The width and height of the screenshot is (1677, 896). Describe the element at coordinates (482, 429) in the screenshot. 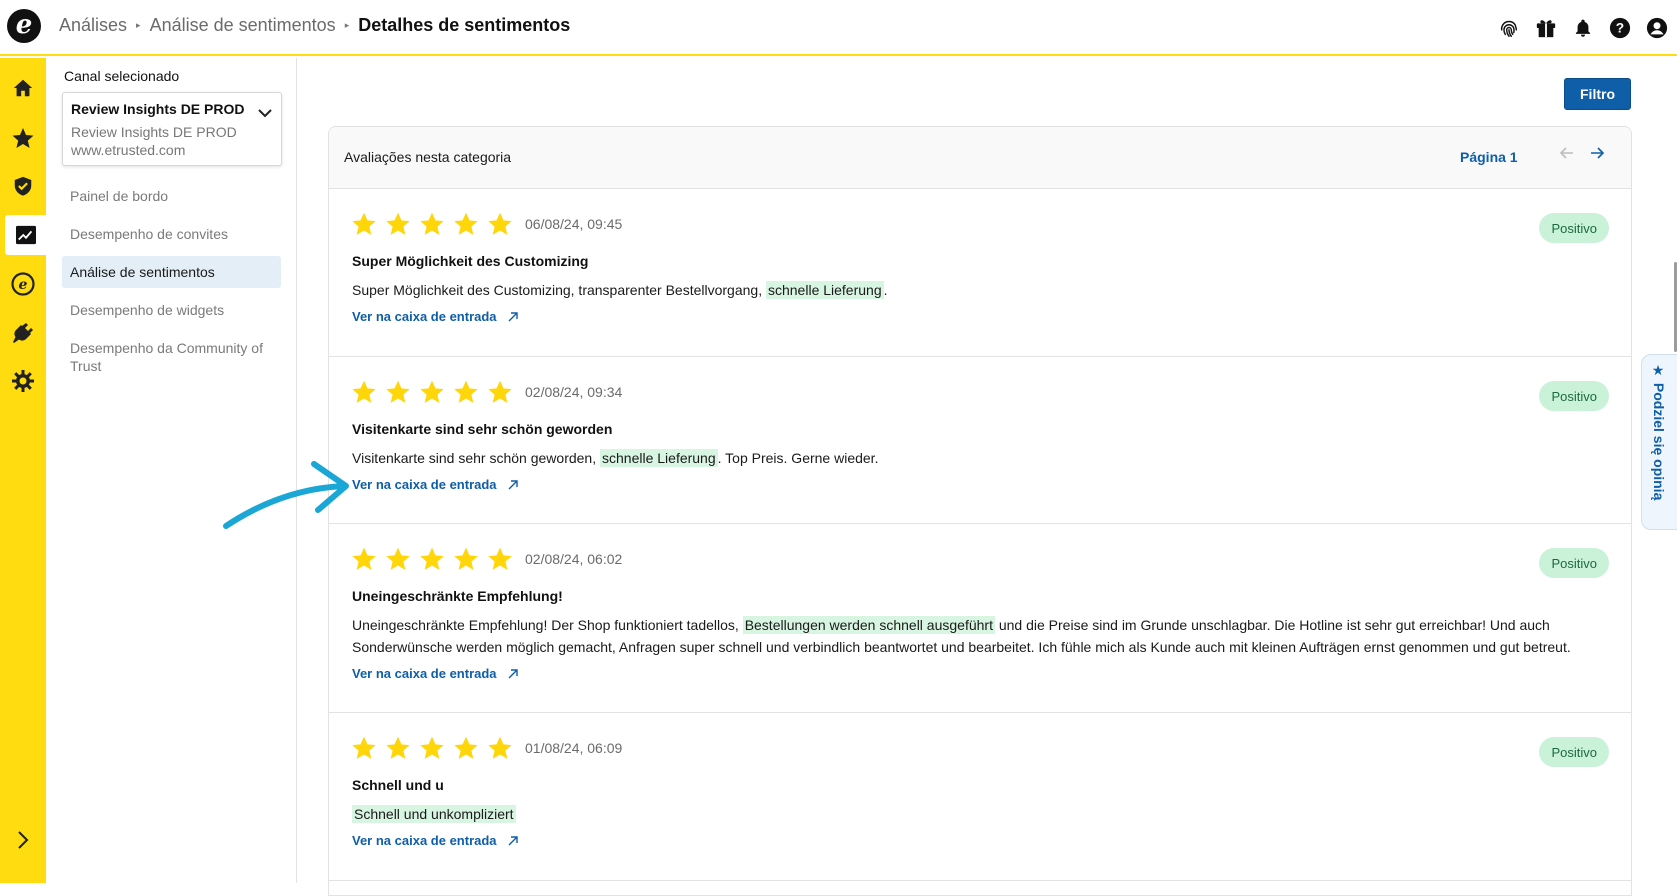

I see `review-title: Visitenkarte sind sehr schön geworden` at that location.